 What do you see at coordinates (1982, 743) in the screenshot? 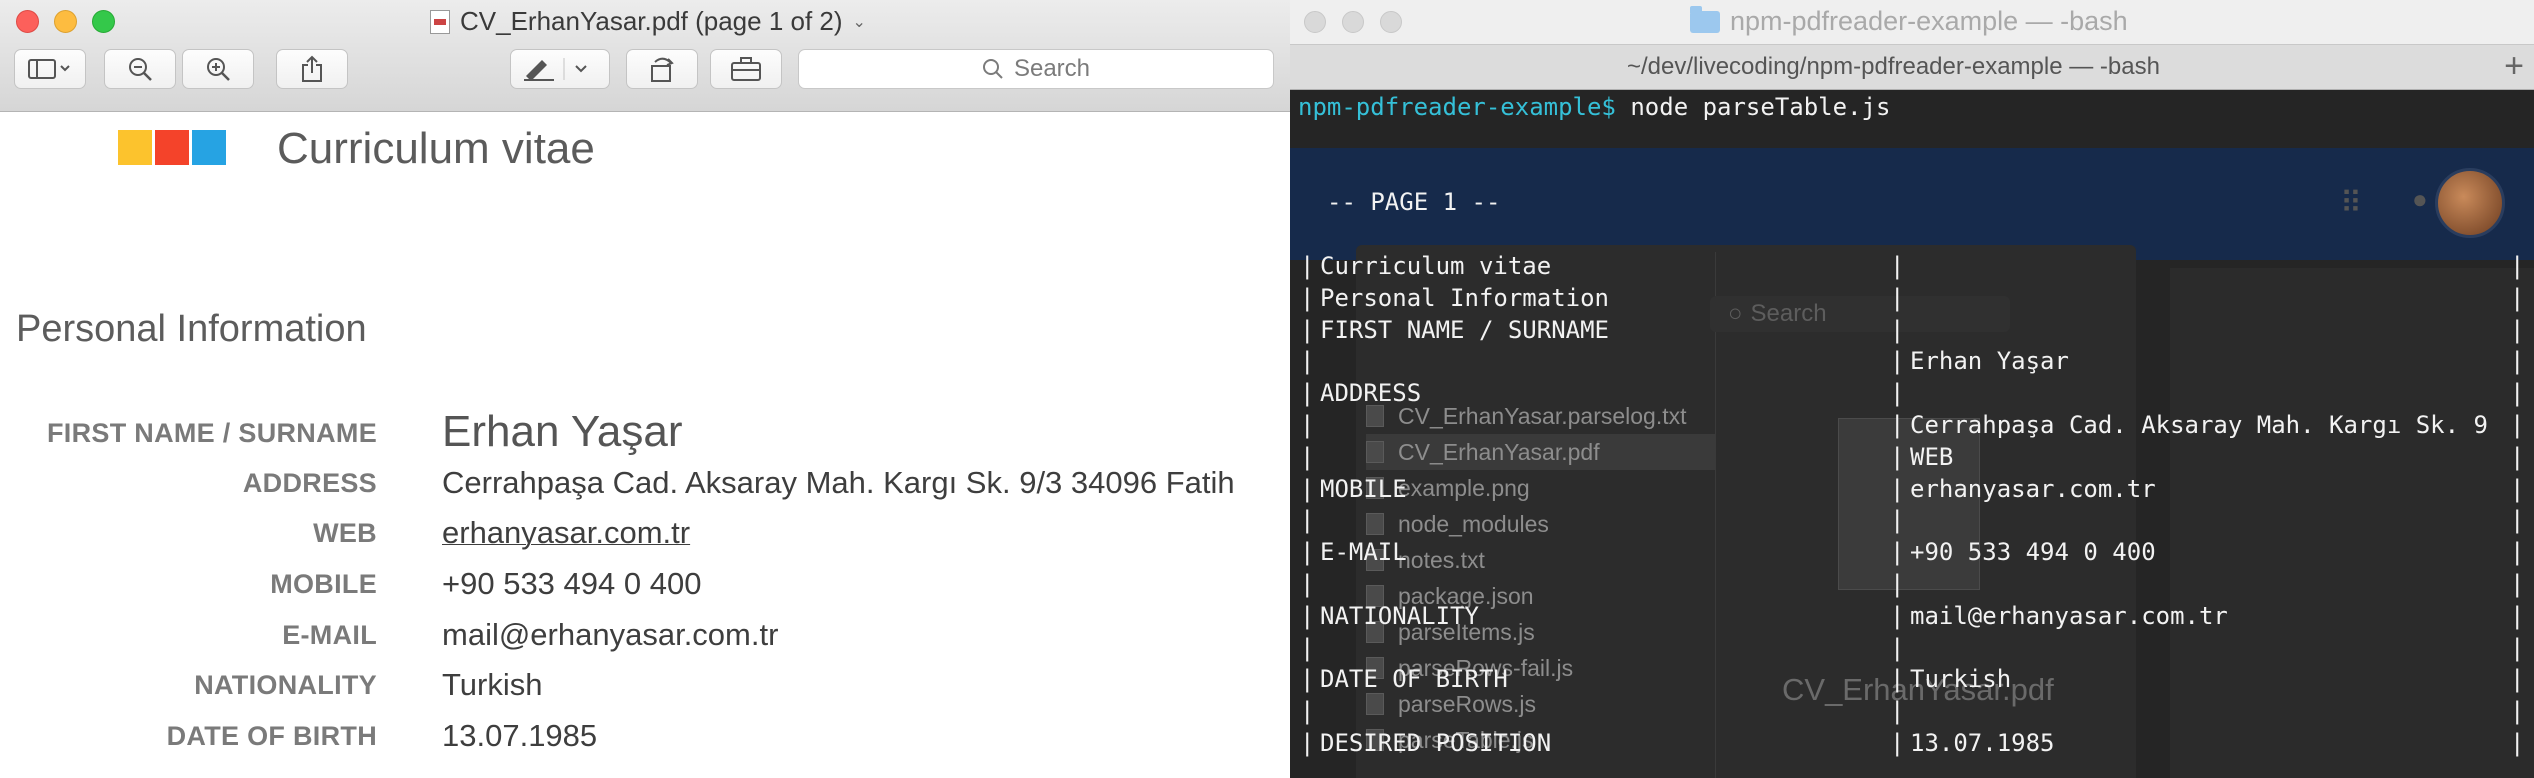
I see `table-cell-right: 13.07.1985` at bounding box center [1982, 743].